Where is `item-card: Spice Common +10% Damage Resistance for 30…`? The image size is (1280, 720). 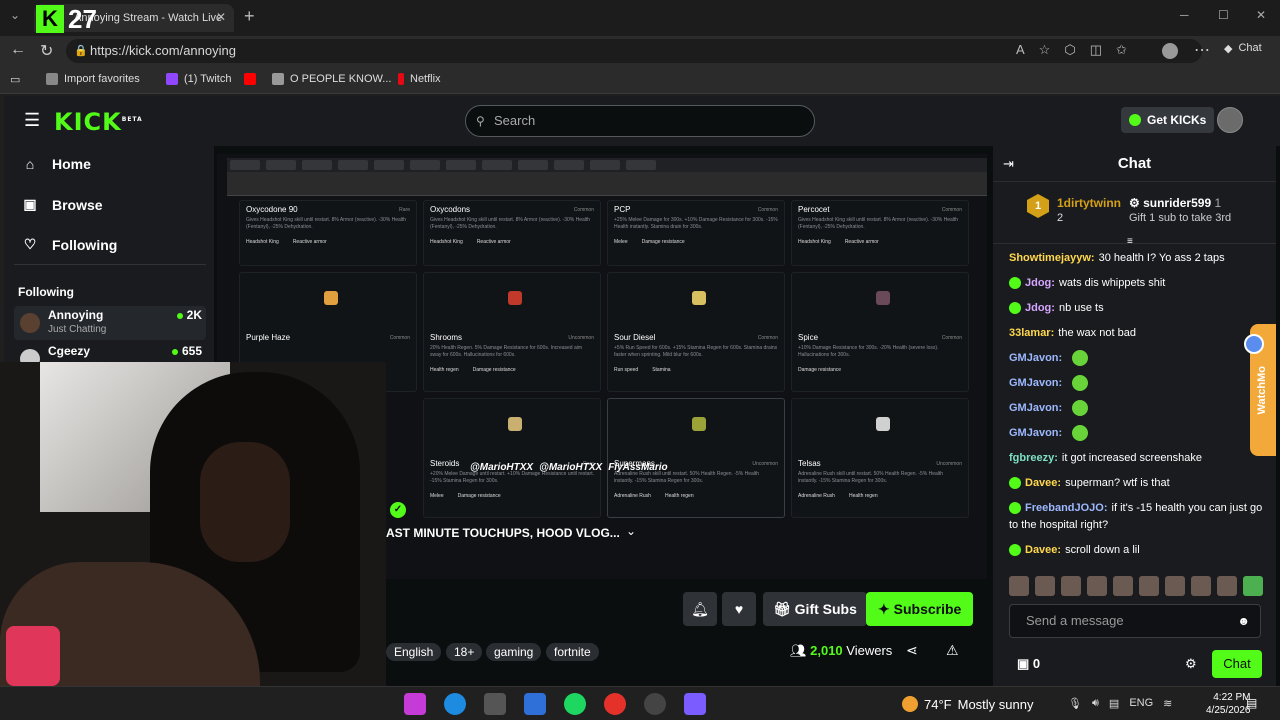 item-card: Spice Common +10% Damage Resistance for 30… is located at coordinates (880, 332).